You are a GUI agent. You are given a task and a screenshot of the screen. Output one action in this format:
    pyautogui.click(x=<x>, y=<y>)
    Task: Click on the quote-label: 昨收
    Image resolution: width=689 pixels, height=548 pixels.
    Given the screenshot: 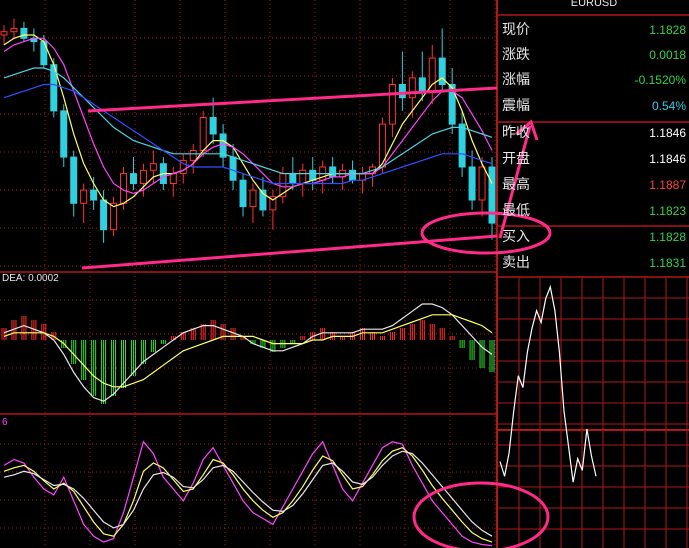 What is the action you would take?
    pyautogui.click(x=516, y=133)
    